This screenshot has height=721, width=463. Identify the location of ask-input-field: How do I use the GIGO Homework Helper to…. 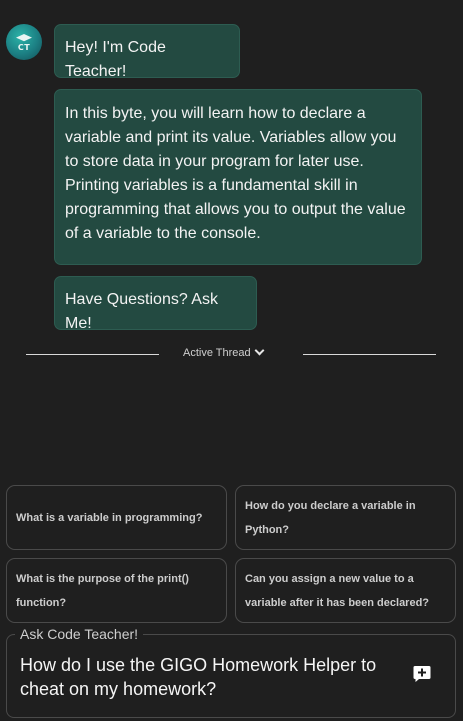
(210, 677).